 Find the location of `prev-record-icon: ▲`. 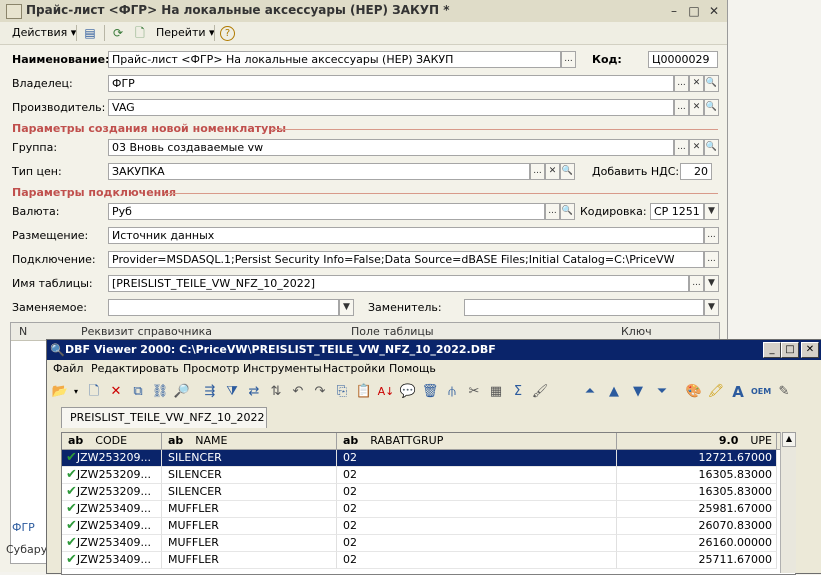

prev-record-icon: ▲ is located at coordinates (614, 392).